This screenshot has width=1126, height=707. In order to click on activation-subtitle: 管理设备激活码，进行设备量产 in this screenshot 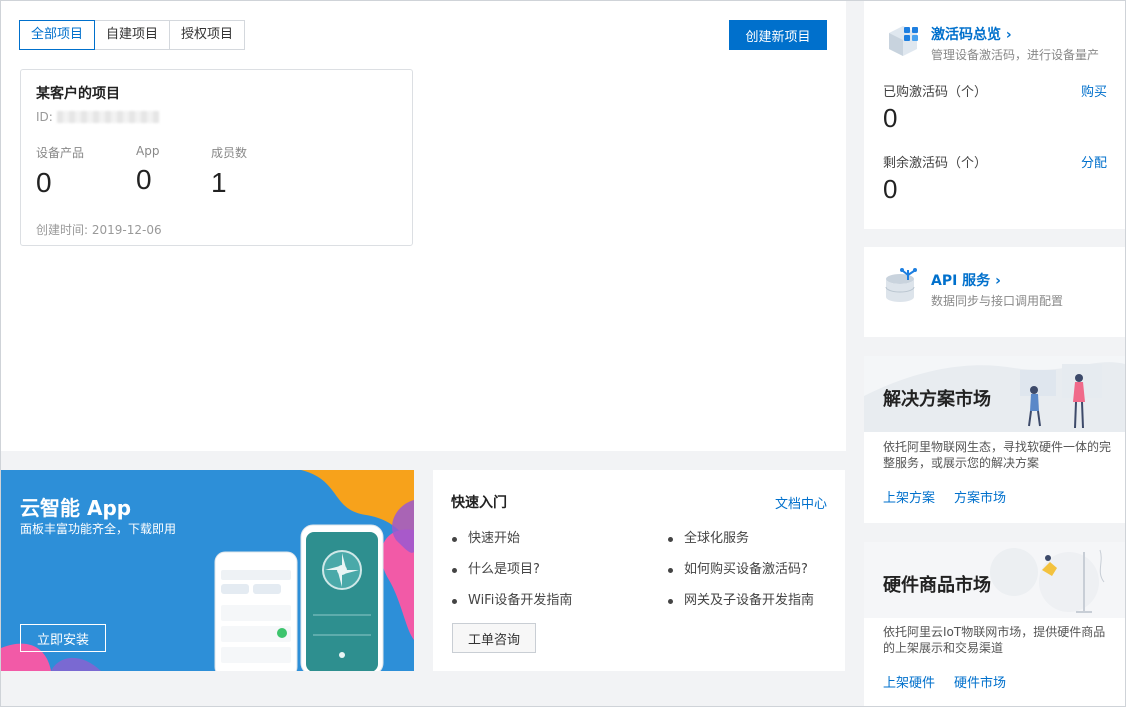, I will do `click(1015, 55)`.